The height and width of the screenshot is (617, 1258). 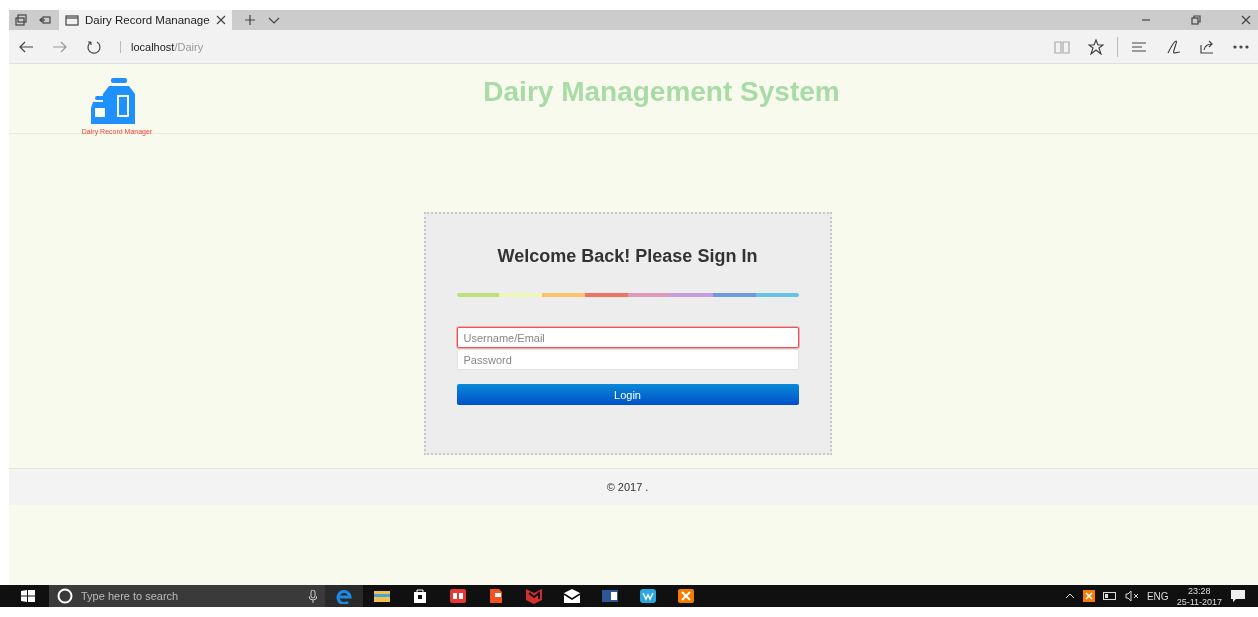 What do you see at coordinates (249, 20) in the screenshot?
I see `new-tab-icon` at bounding box center [249, 20].